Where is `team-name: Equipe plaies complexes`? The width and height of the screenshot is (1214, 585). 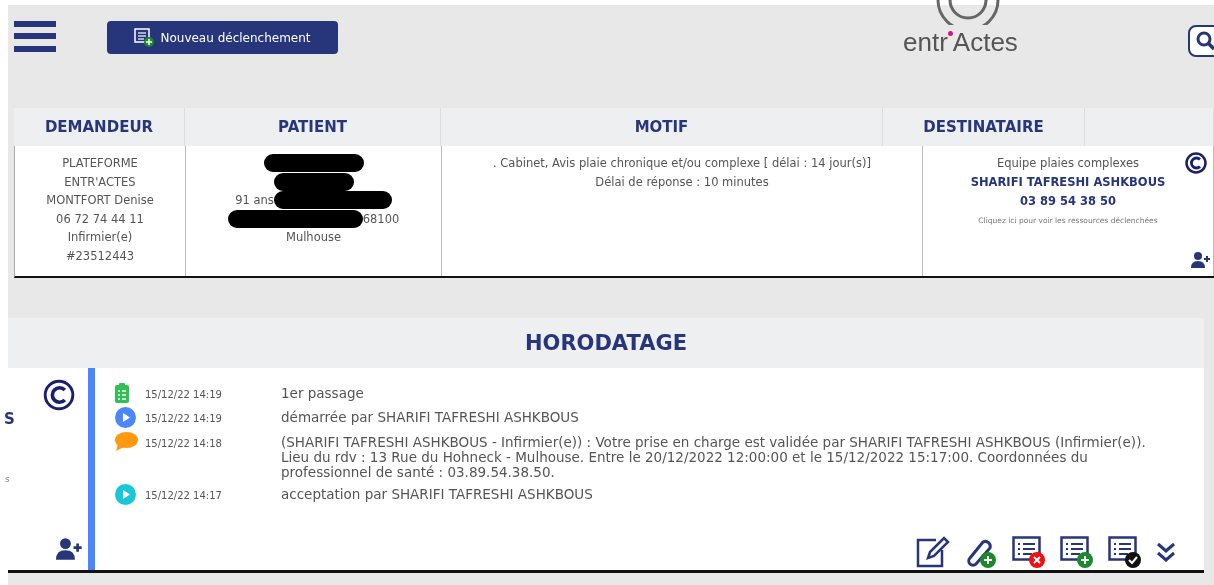
team-name: Equipe plaies complexes is located at coordinates (1068, 163).